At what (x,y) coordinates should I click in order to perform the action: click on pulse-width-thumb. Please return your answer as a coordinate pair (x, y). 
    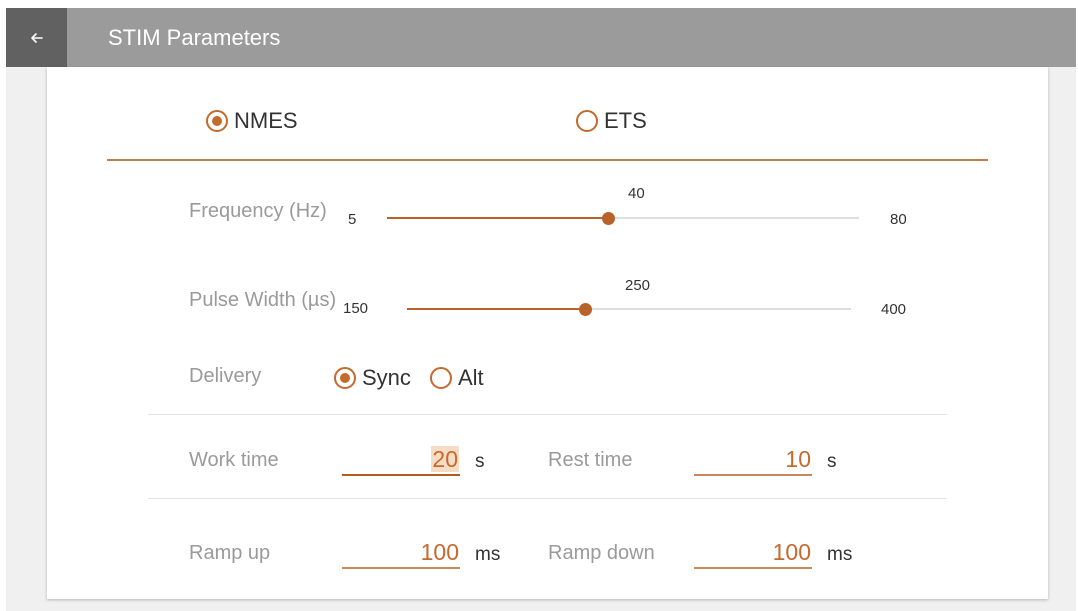
    Looking at the image, I should click on (585, 309).